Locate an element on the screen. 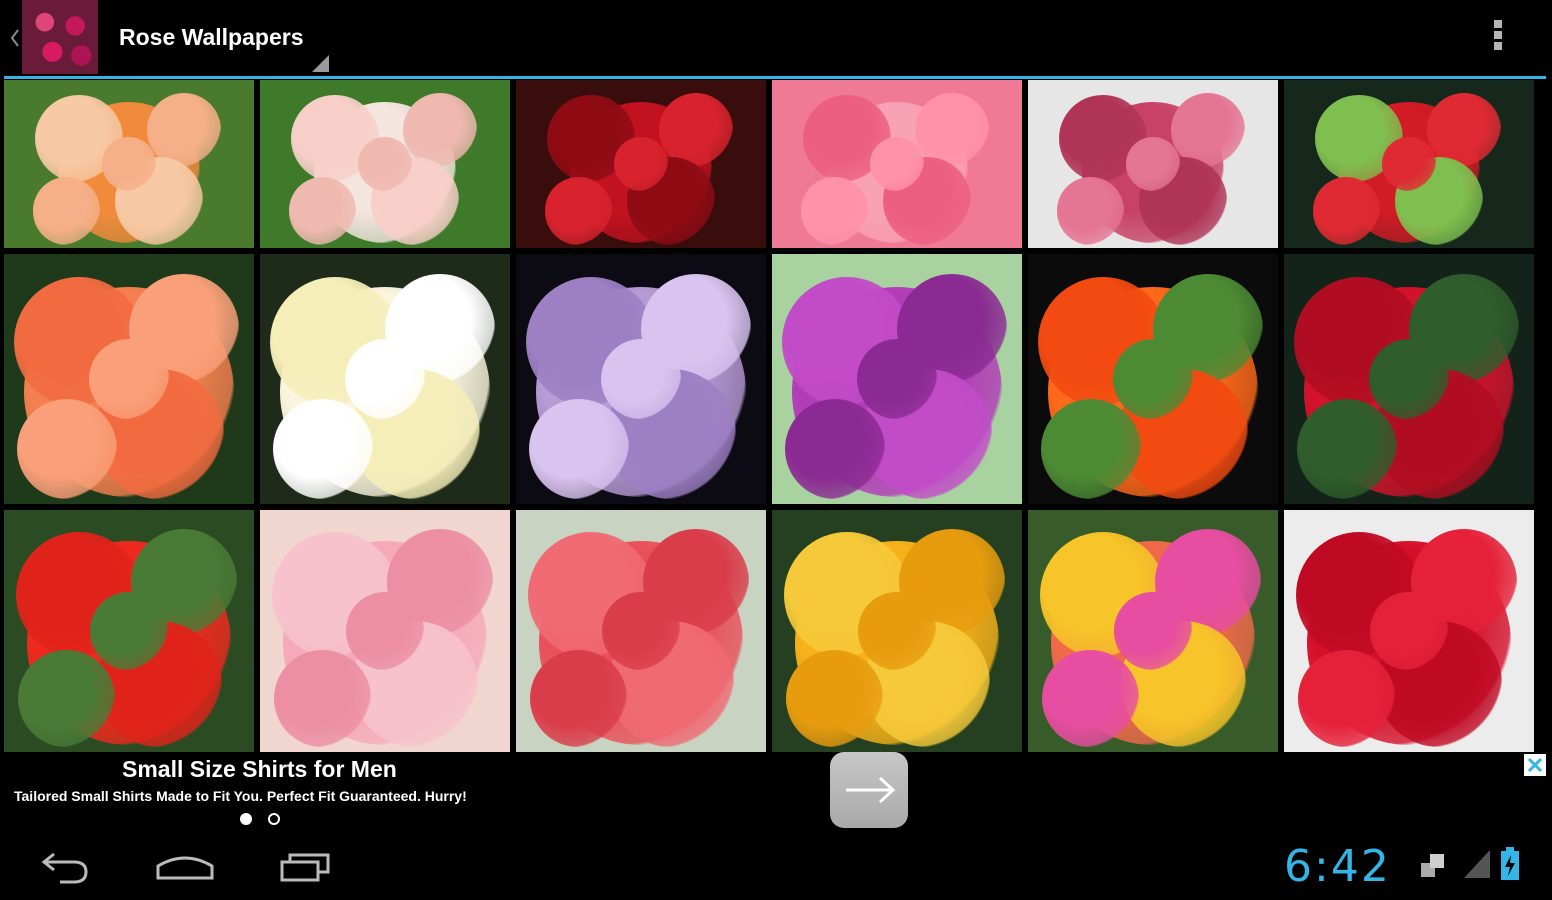 The width and height of the screenshot is (1552, 900). app-logo is located at coordinates (60, 37).